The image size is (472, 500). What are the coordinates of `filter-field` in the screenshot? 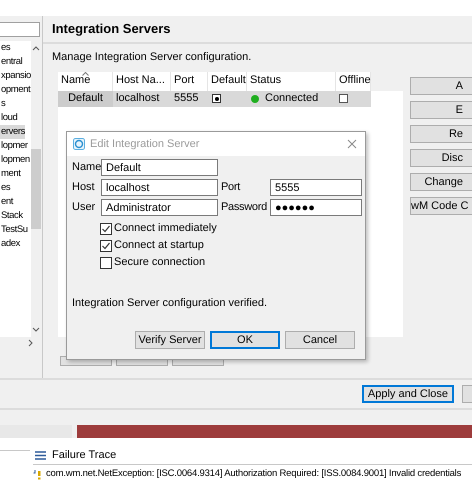 It's located at (20, 29).